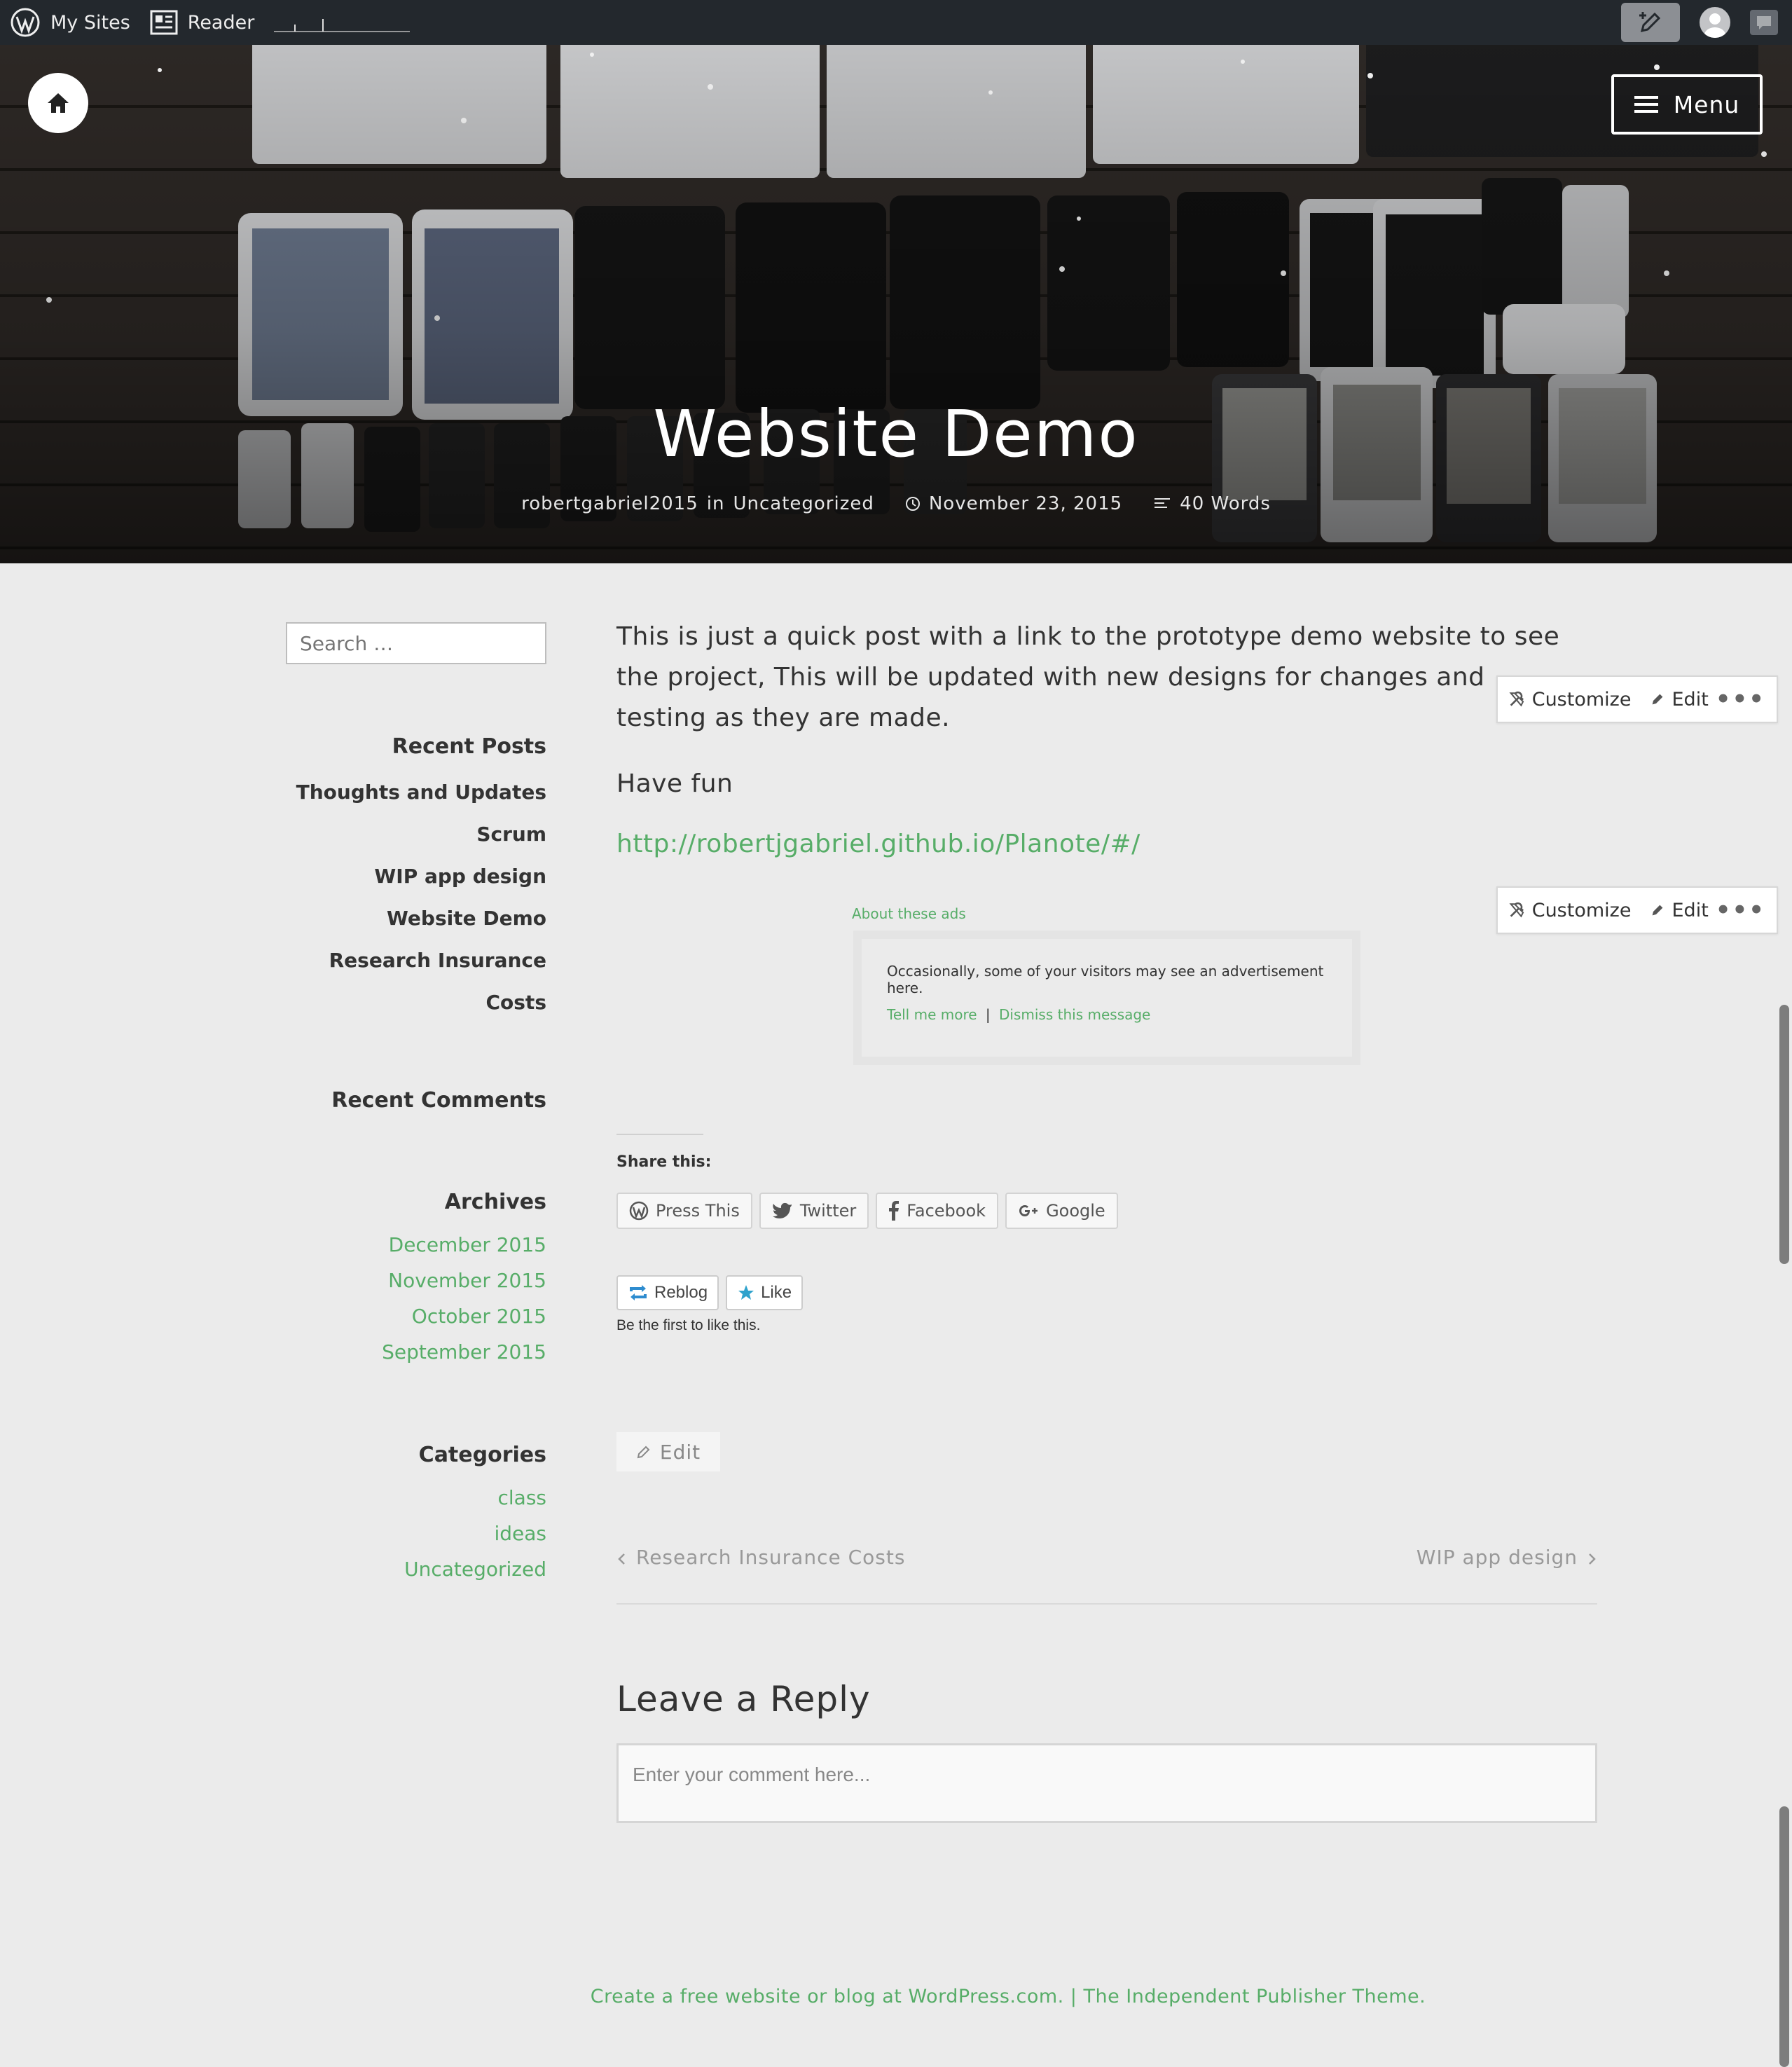 The height and width of the screenshot is (2067, 1792). Describe the element at coordinates (416, 792) in the screenshot. I see `recent-post-link: Thoughts and Updates` at that location.